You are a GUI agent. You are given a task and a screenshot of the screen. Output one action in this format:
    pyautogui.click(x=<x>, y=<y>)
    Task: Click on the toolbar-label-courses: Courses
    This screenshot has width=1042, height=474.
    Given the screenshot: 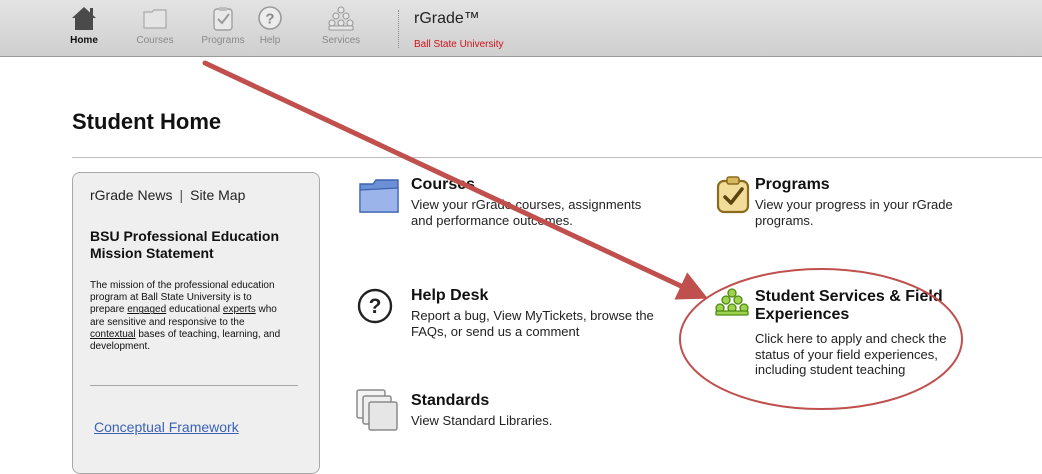 What is the action you would take?
    pyautogui.click(x=155, y=40)
    